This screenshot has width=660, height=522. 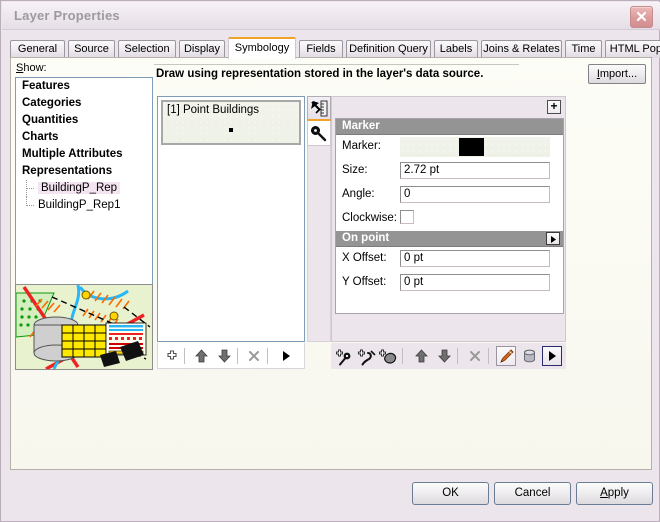 I want to click on tab-labels: Labels, so click(x=456, y=49).